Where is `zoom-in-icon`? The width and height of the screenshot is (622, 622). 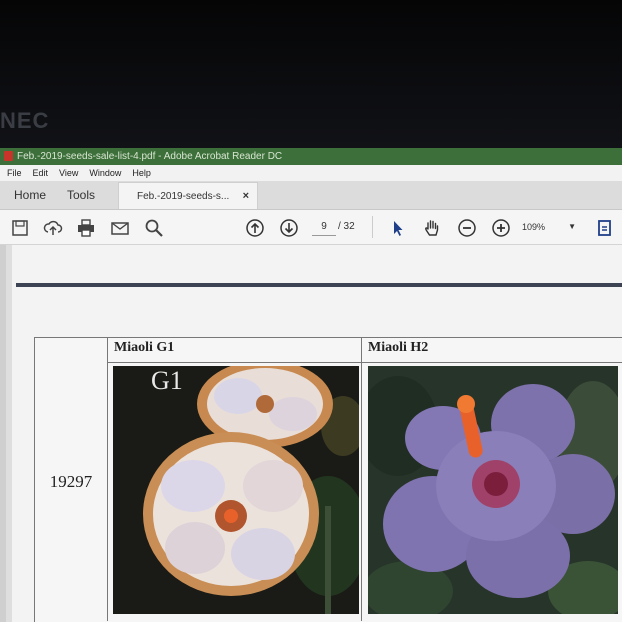 zoom-in-icon is located at coordinates (501, 228).